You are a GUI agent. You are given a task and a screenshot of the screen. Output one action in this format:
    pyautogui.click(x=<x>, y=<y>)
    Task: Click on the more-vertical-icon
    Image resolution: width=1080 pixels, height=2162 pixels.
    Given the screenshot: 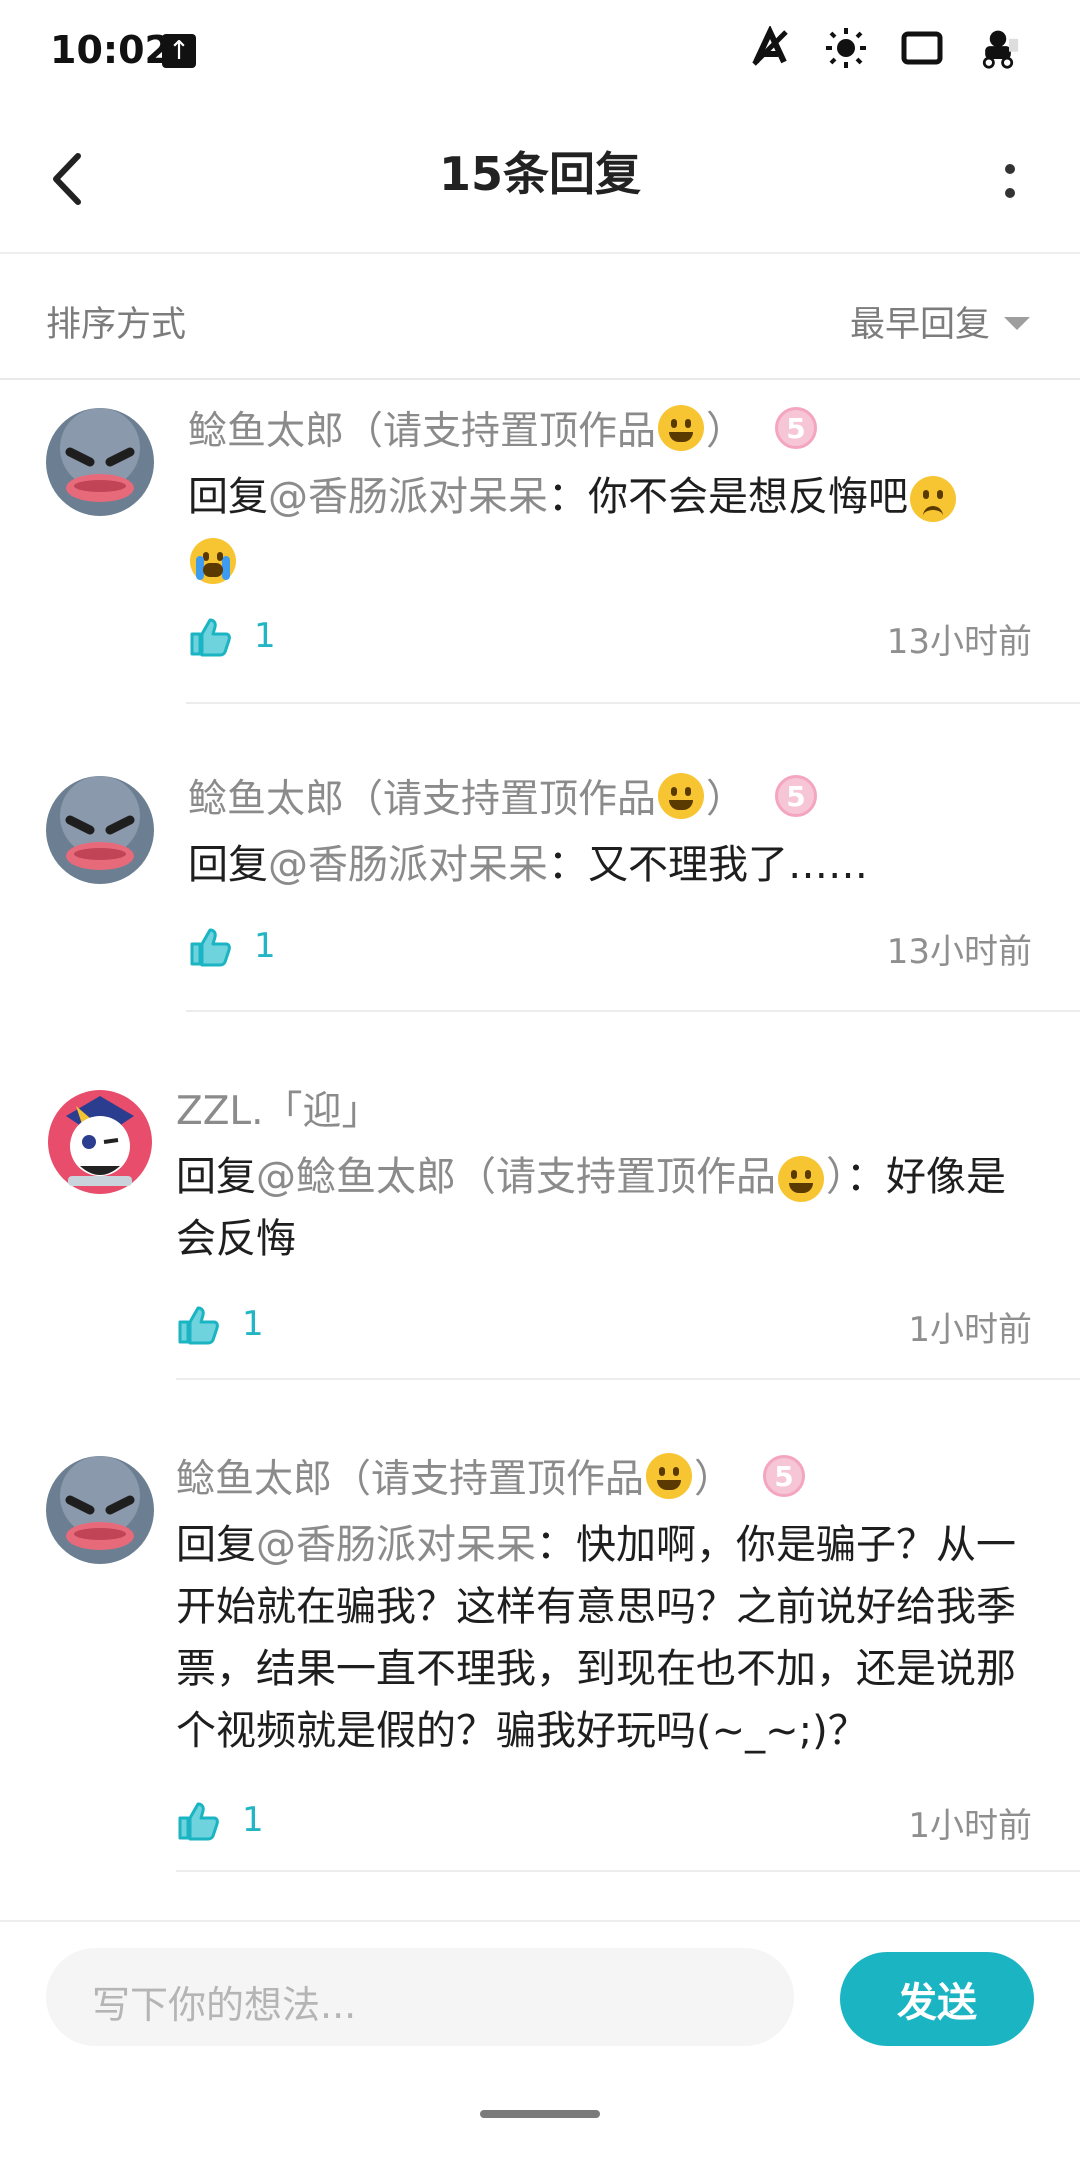 What is the action you would take?
    pyautogui.click(x=1010, y=181)
    